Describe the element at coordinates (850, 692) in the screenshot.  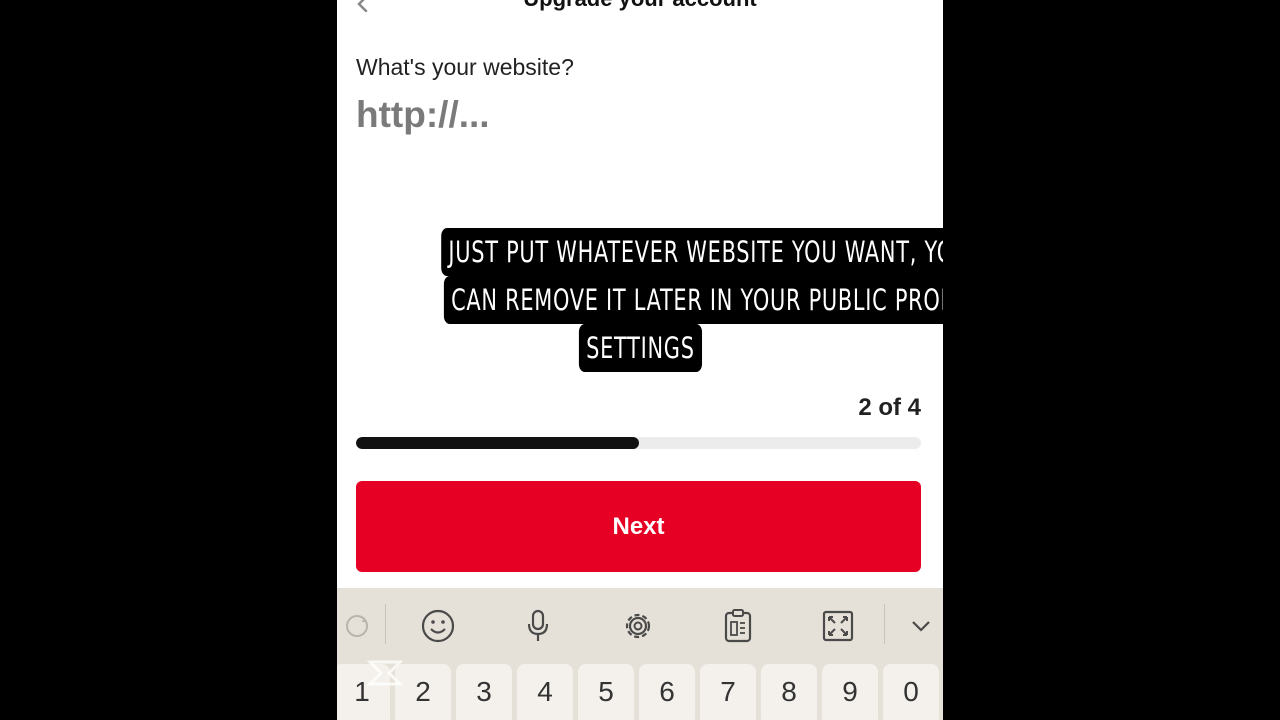
I see `number-key: 9` at that location.